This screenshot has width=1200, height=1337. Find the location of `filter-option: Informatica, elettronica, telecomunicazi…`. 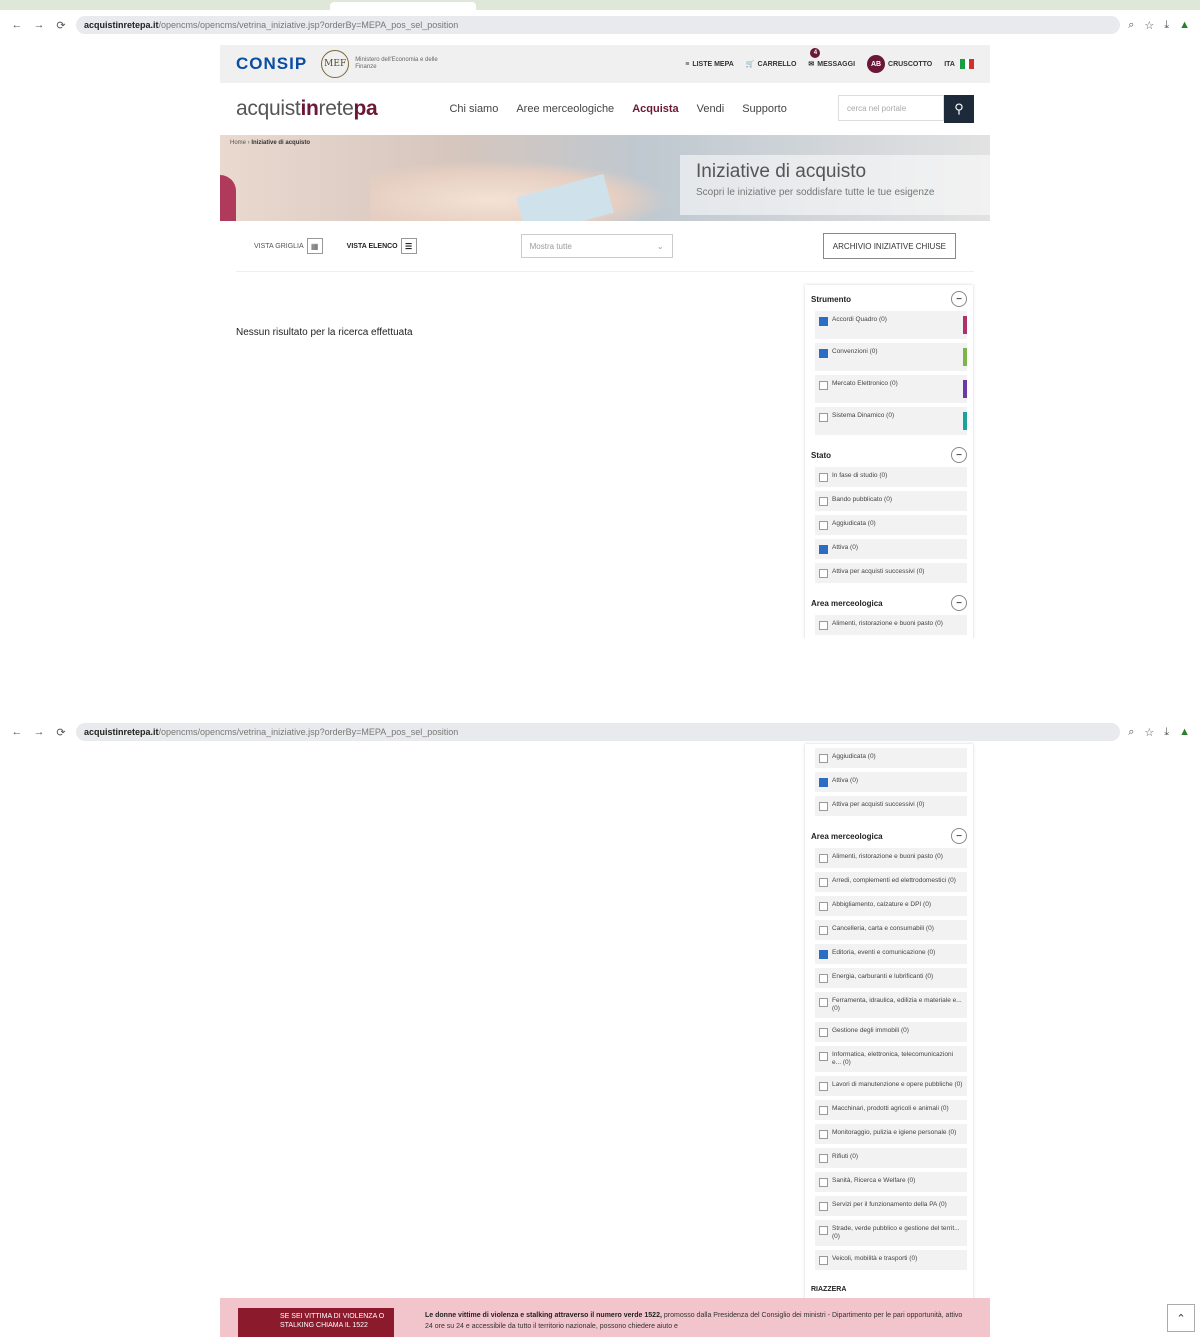

filter-option: Informatica, elettronica, telecomunicazi… is located at coordinates (891, 1059).